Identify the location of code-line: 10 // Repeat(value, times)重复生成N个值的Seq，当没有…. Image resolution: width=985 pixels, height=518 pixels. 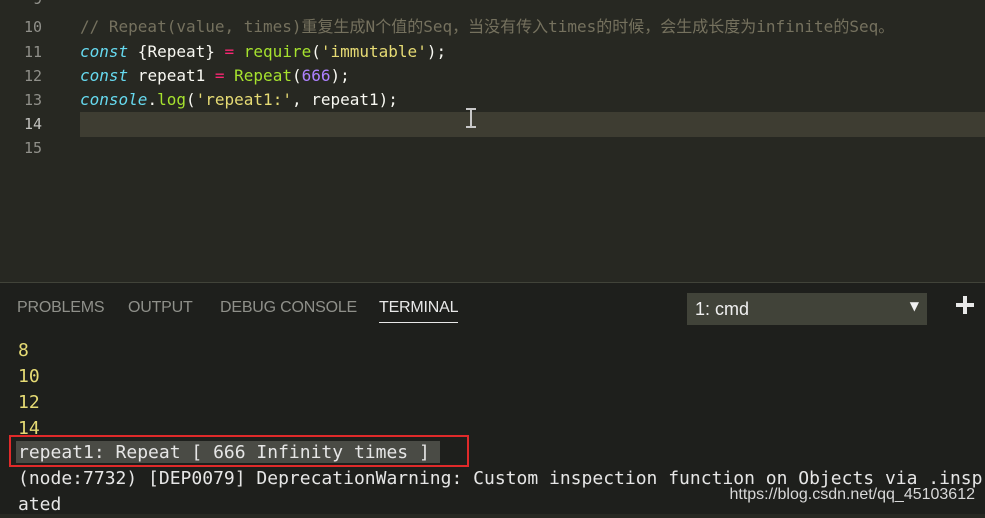
(492, 27).